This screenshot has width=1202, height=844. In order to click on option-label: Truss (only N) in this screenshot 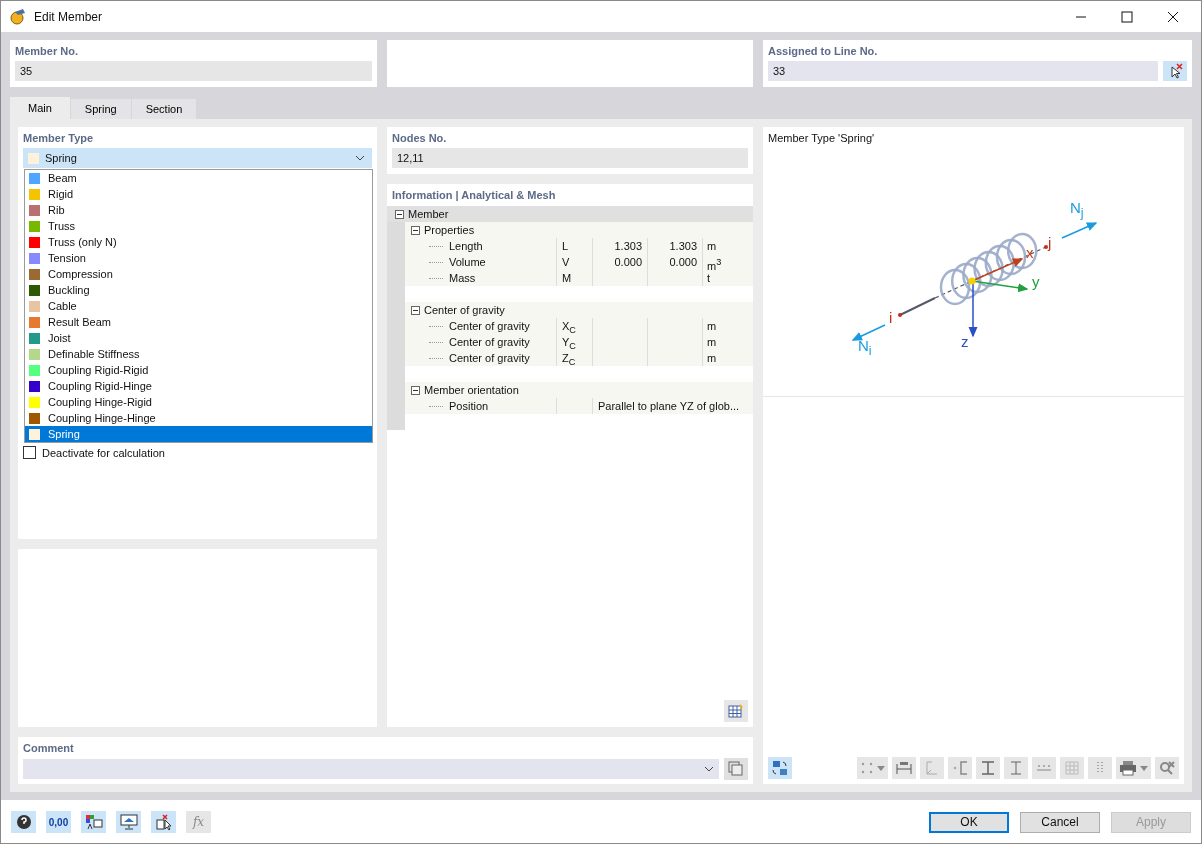, I will do `click(82, 242)`.